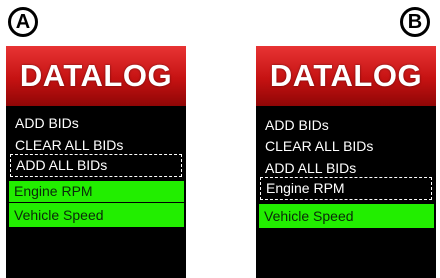 The image size is (440, 278). What do you see at coordinates (23, 22) in the screenshot?
I see `panel-label-a: A` at bounding box center [23, 22].